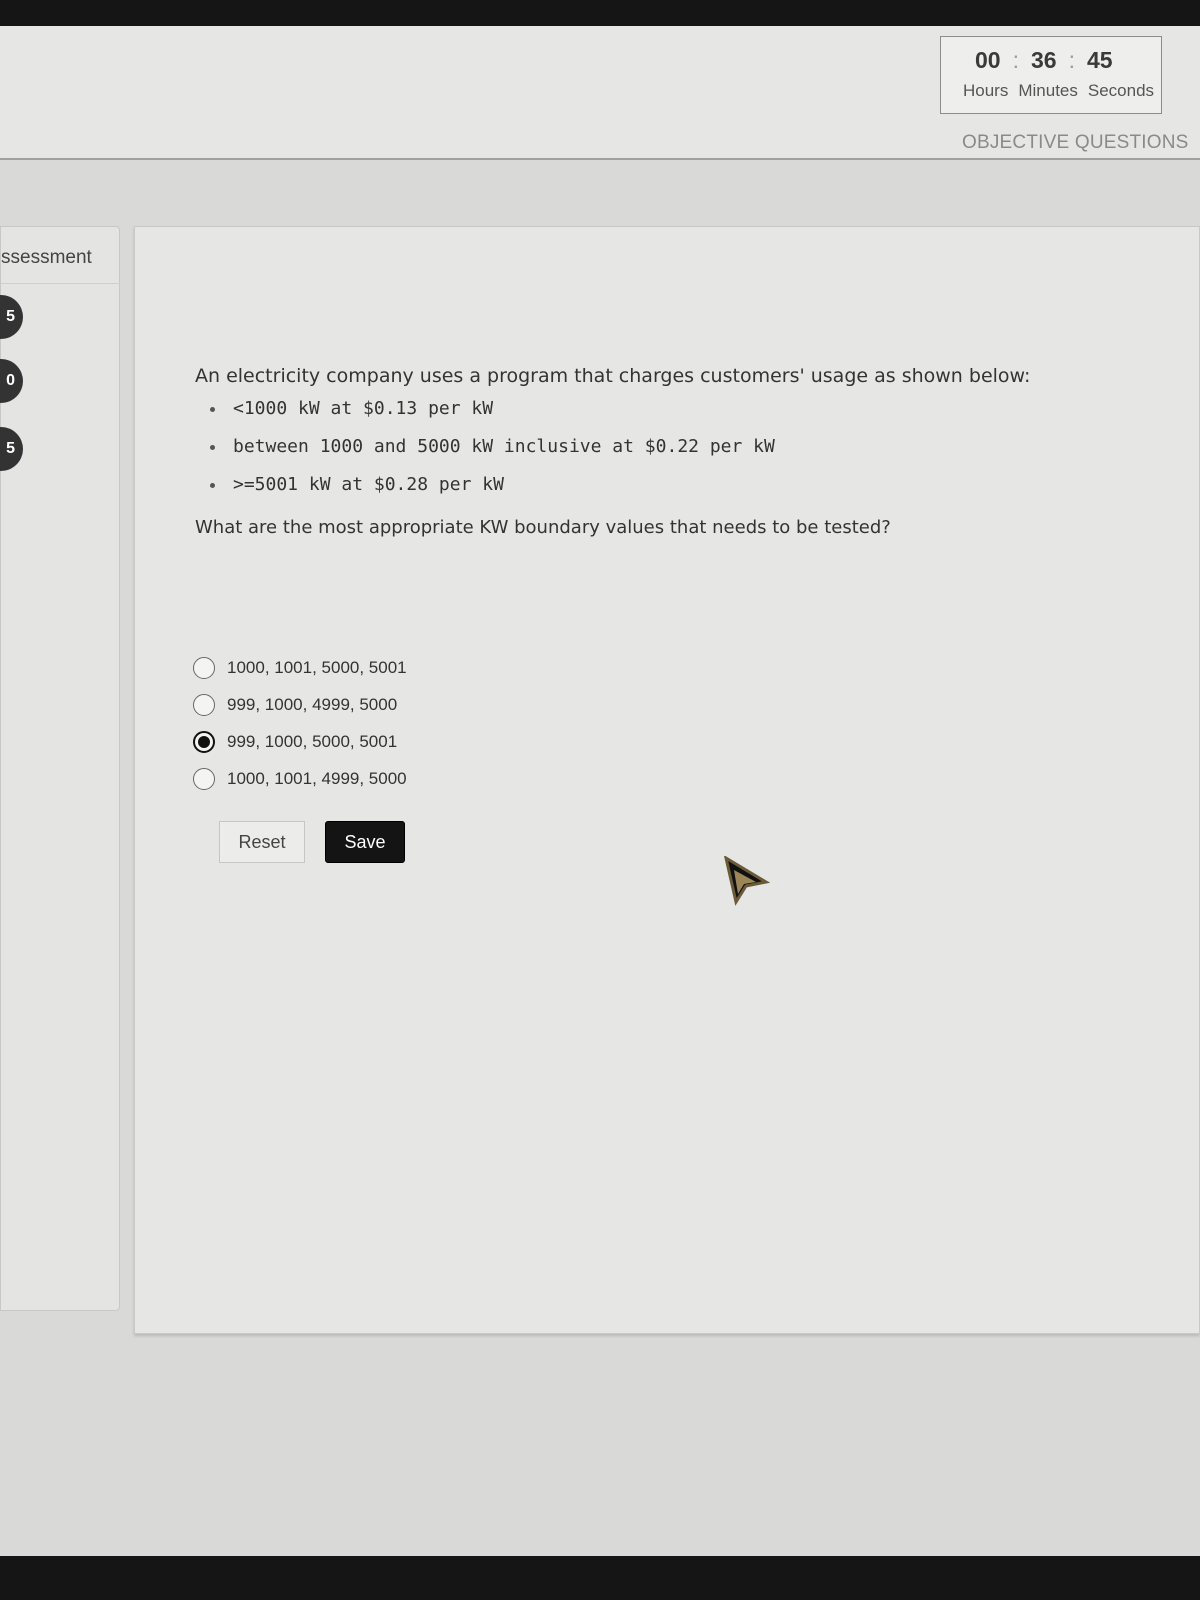 The height and width of the screenshot is (1600, 1200). I want to click on timer-minutes-label: Minutes, so click(1048, 90).